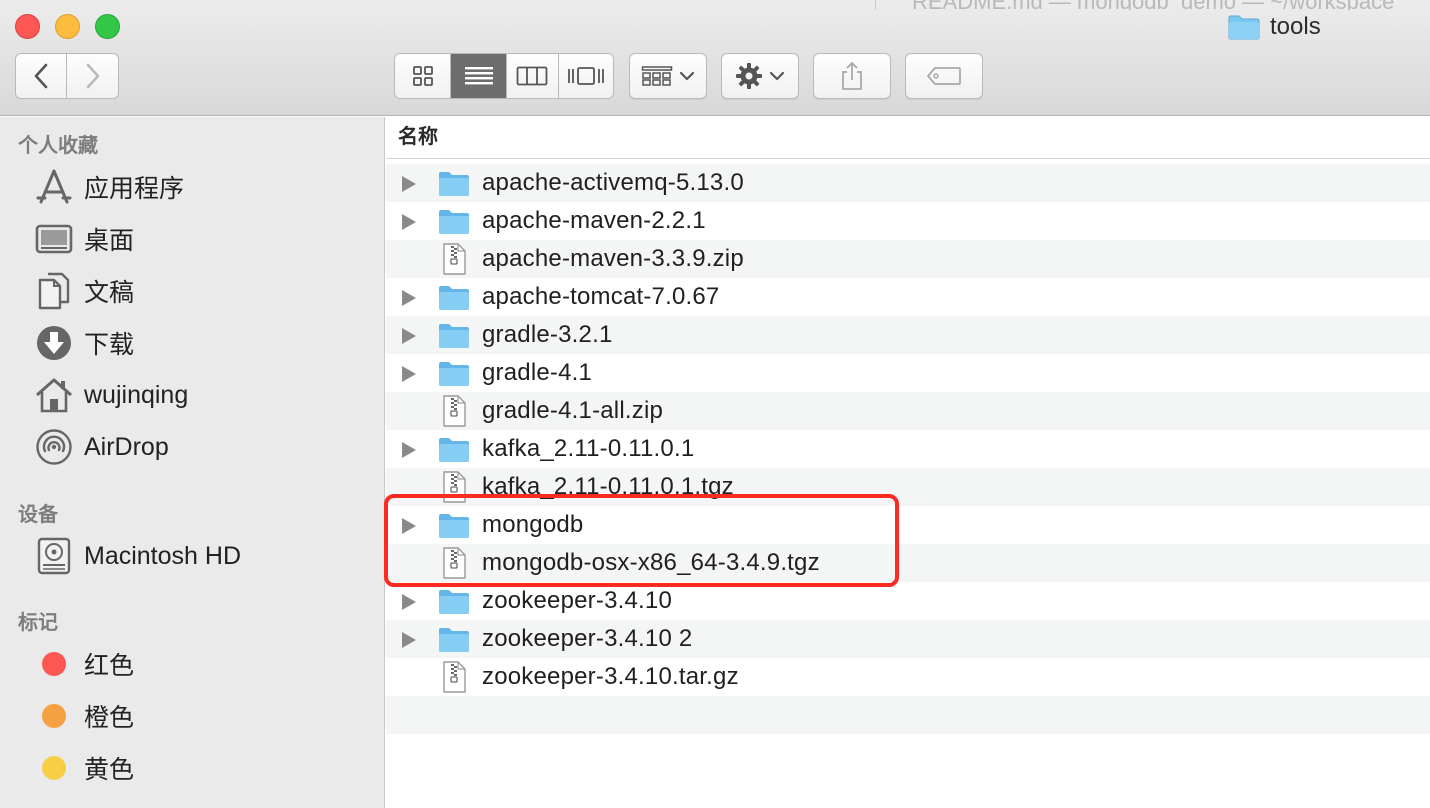  I want to click on file-row: gradle-4.1-all.zip, so click(908, 411).